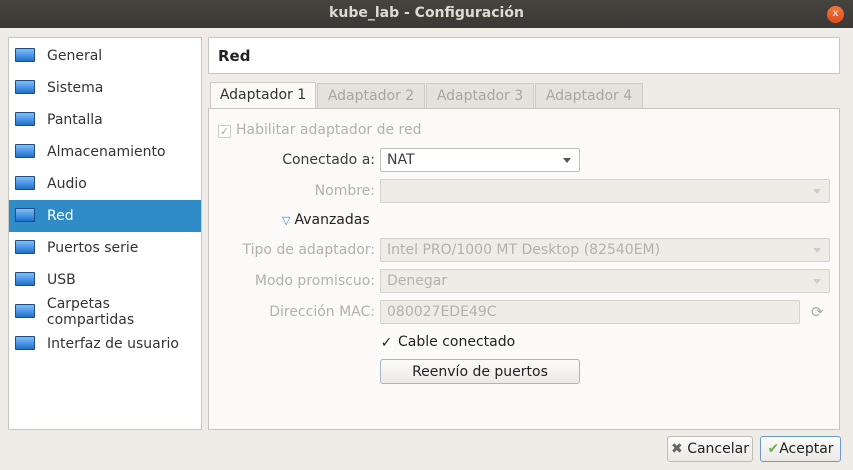 This screenshot has width=853, height=470. Describe the element at coordinates (817, 312) in the screenshot. I see `refresh-mac-icon: ⟳` at that location.